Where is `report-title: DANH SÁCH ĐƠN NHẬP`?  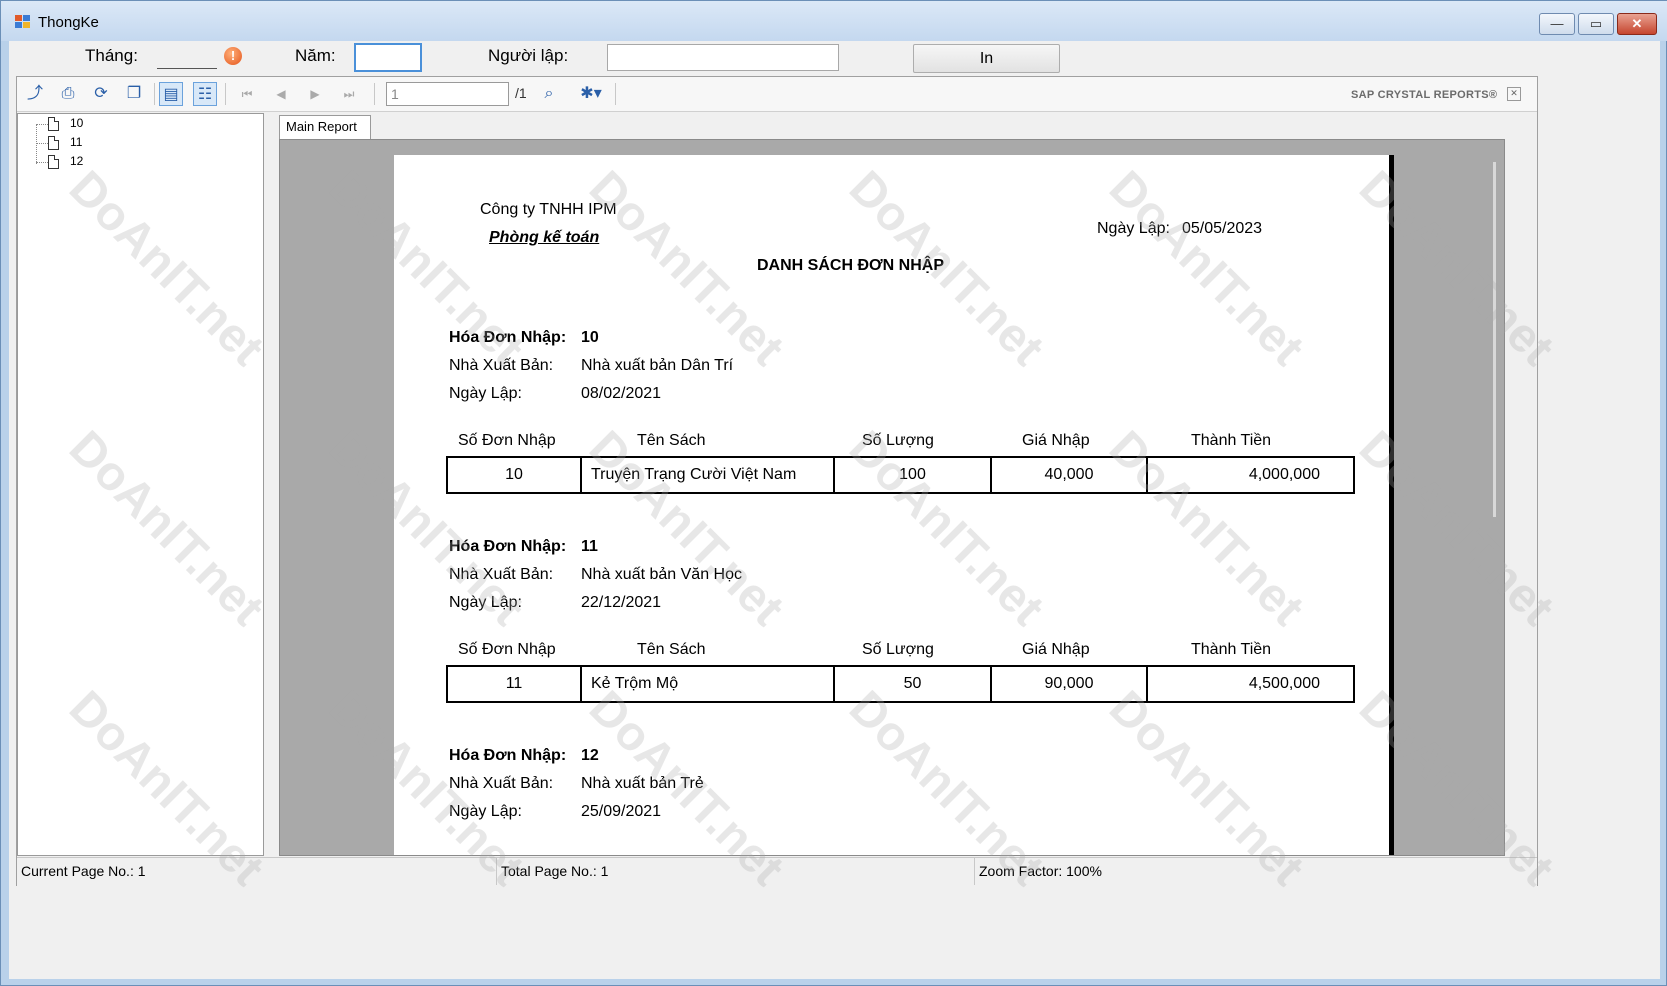 report-title: DANH SÁCH ĐƠN NHẬP is located at coordinates (850, 265).